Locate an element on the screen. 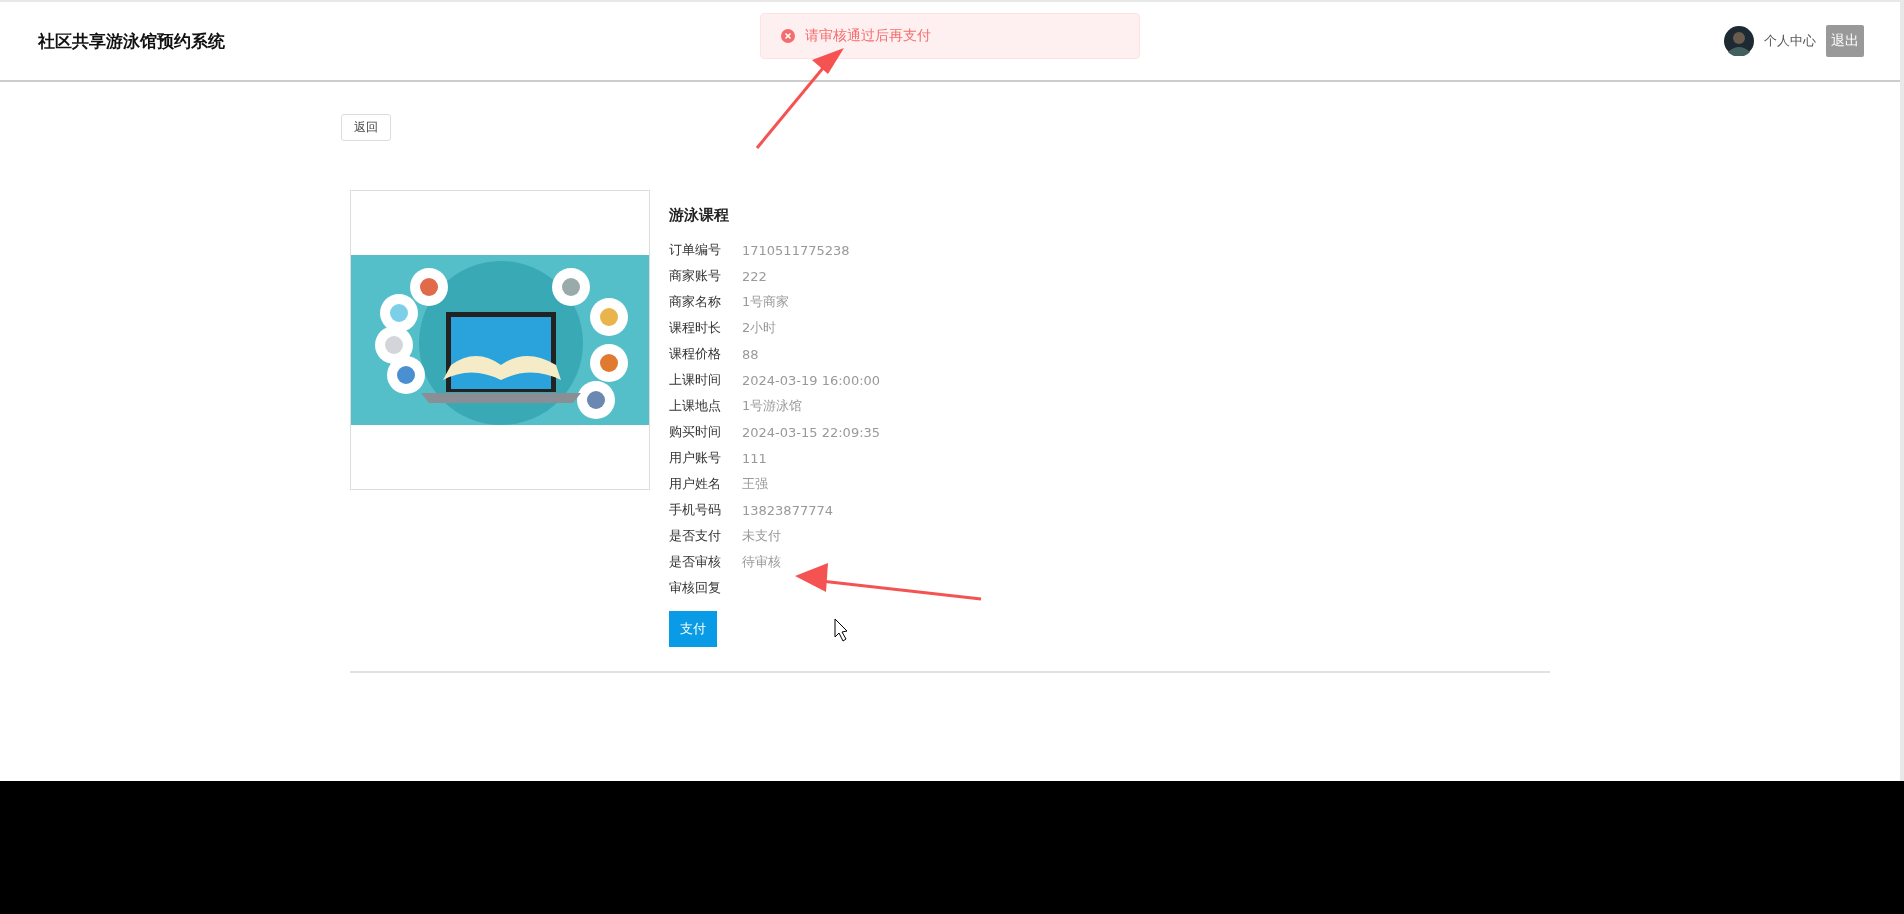  field-value: 1号游泳馆 is located at coordinates (772, 406).